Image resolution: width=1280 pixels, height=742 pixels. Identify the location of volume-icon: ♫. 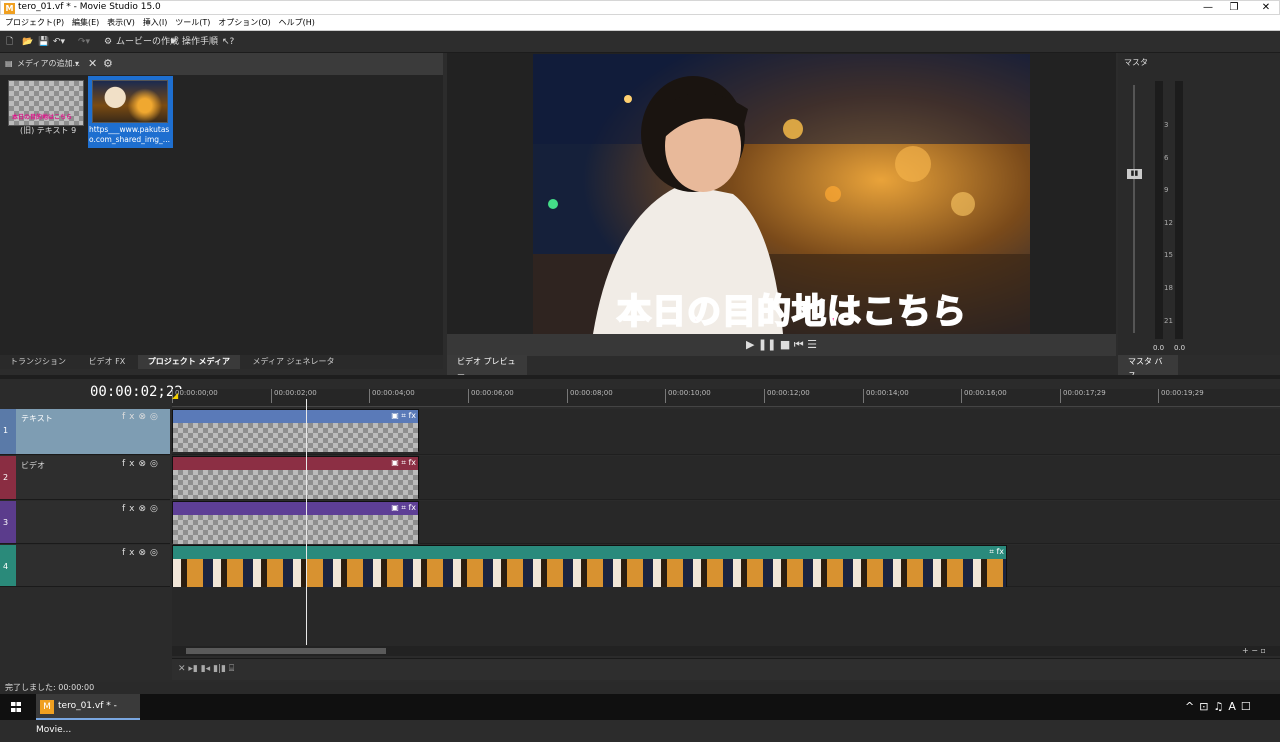
(1220, 706).